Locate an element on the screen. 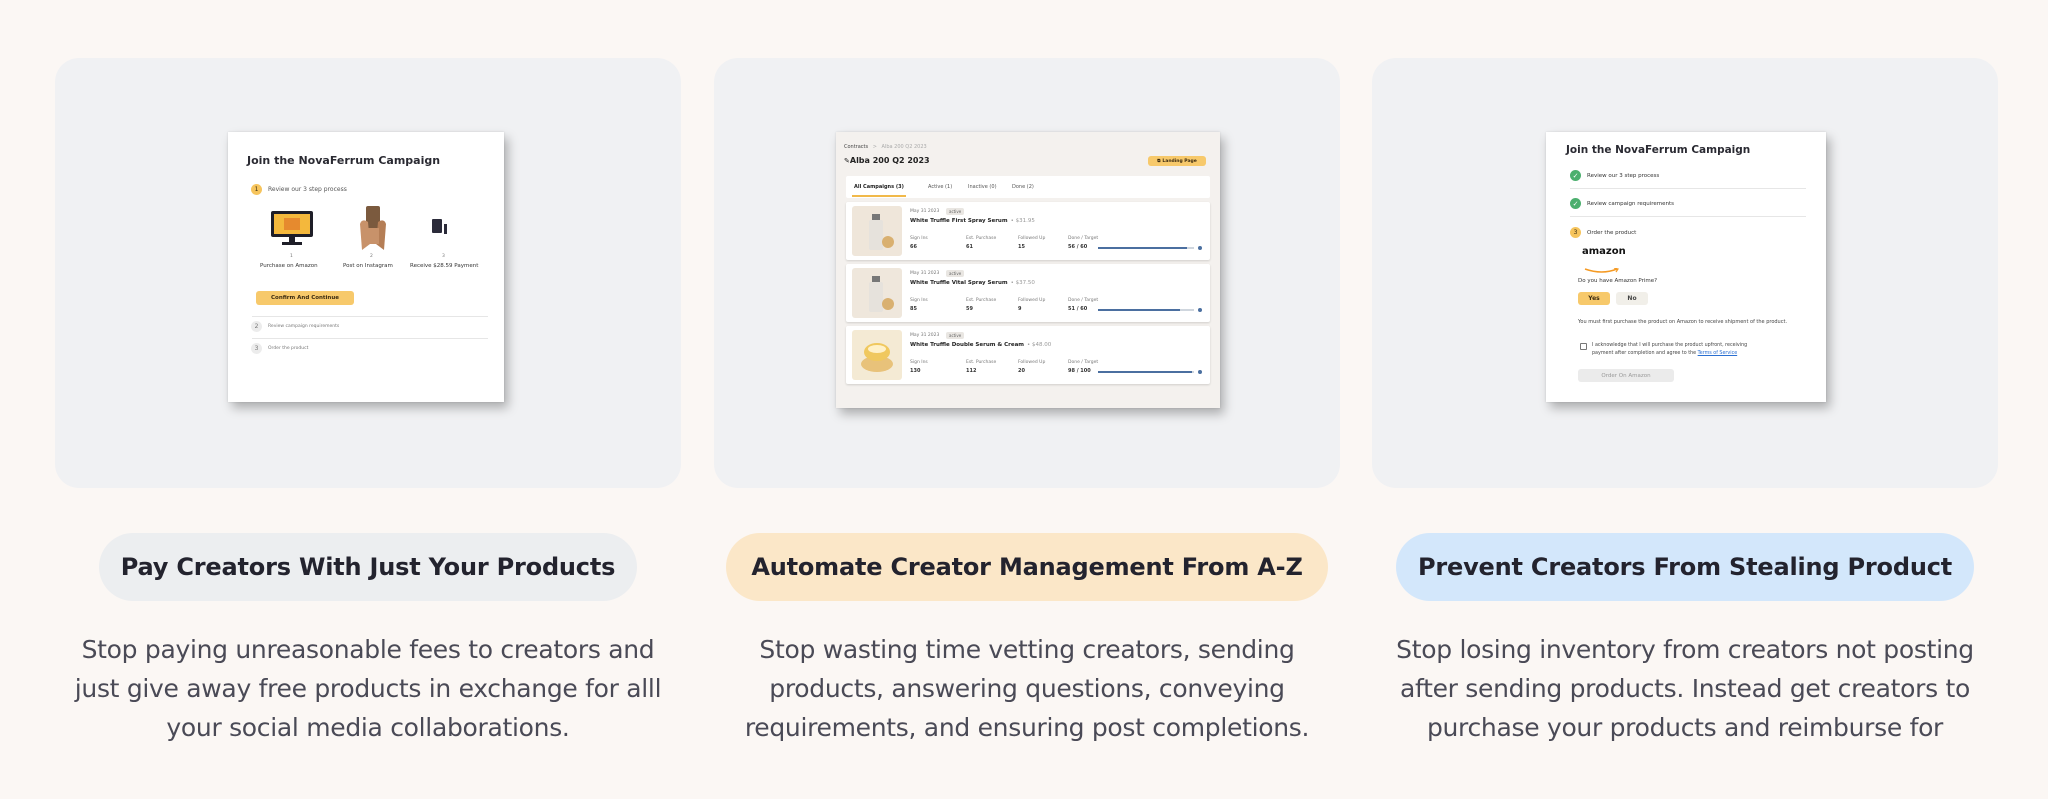  card-icon is located at coordinates (442, 226).